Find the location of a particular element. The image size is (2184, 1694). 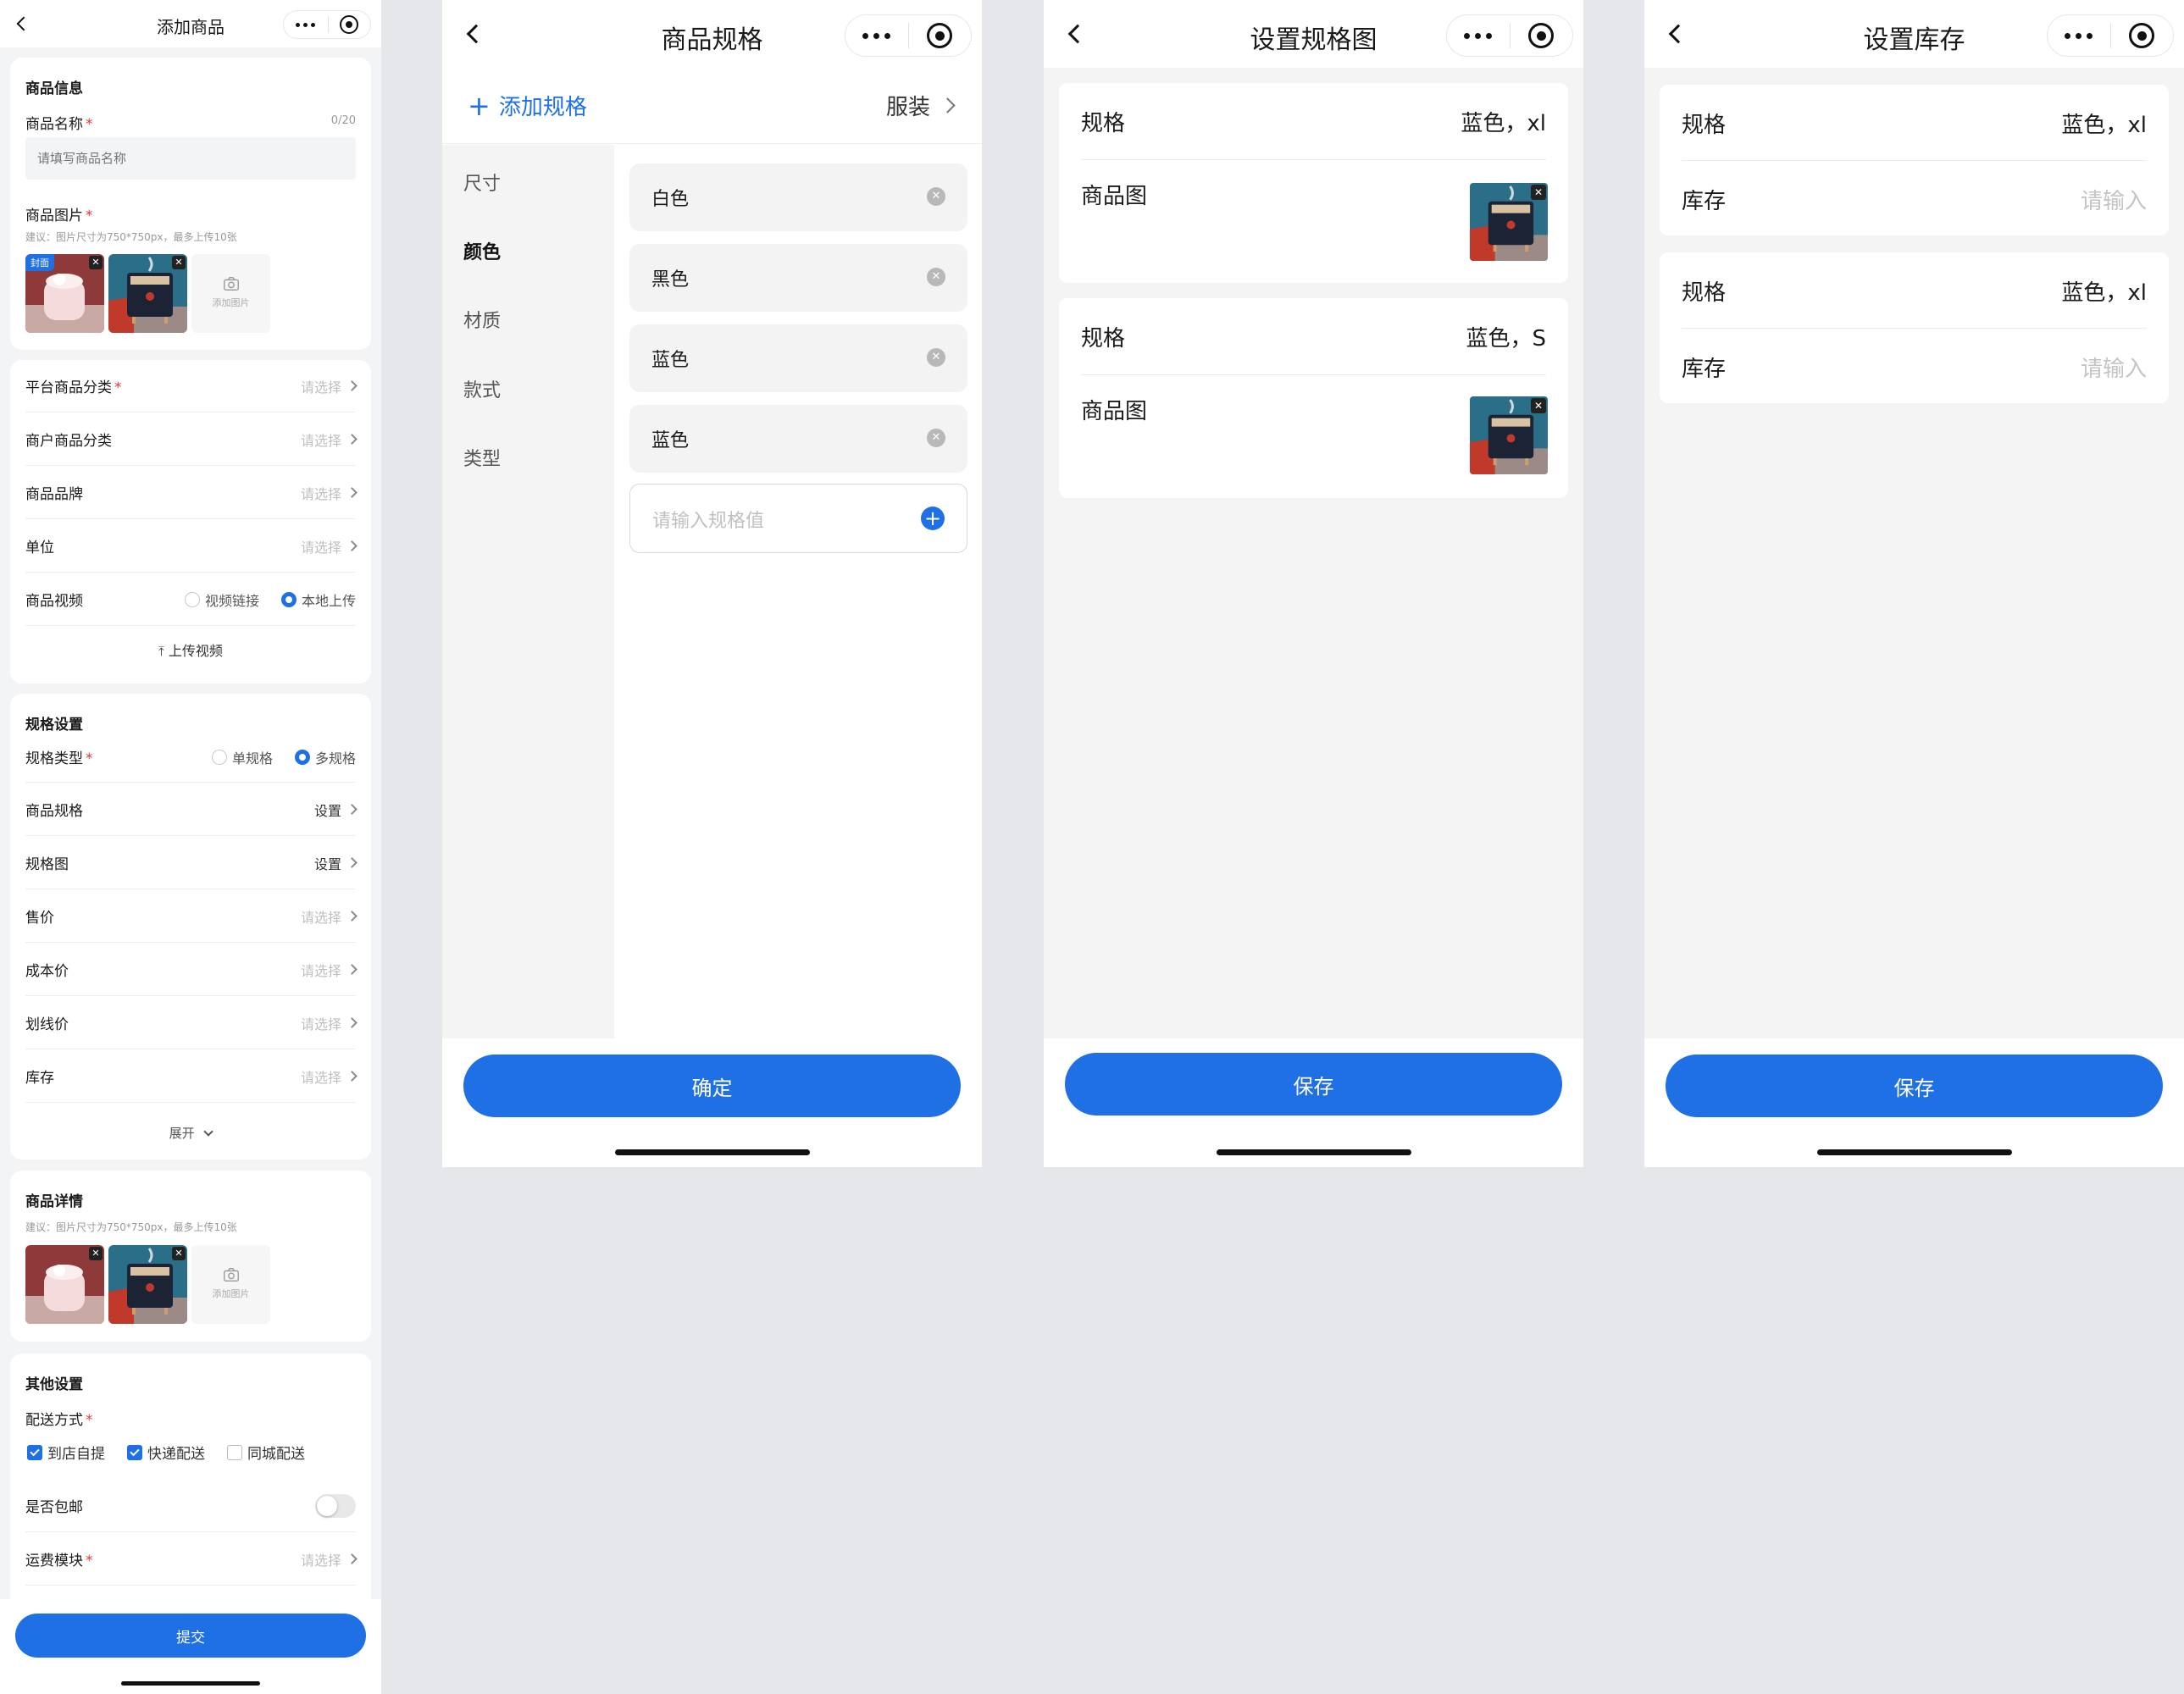

upload-video-button: ⤒ 上传视频 is located at coordinates (190, 649).